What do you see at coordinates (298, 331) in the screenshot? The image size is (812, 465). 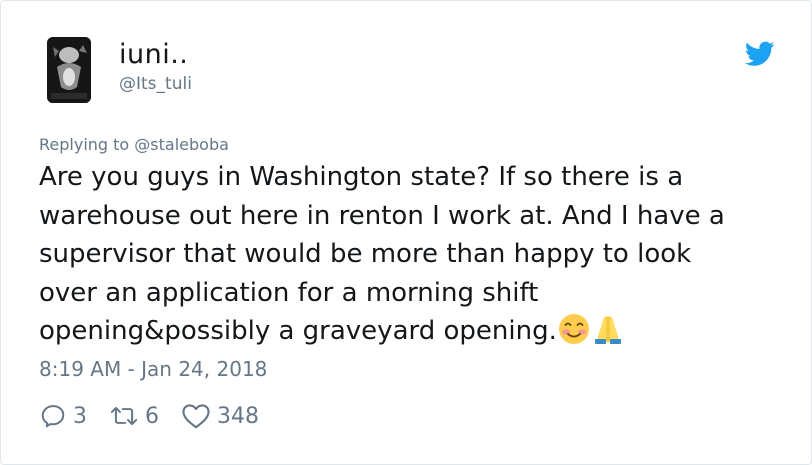 I see `tweet-line-5: opening&possibly a graveyard opening.` at bounding box center [298, 331].